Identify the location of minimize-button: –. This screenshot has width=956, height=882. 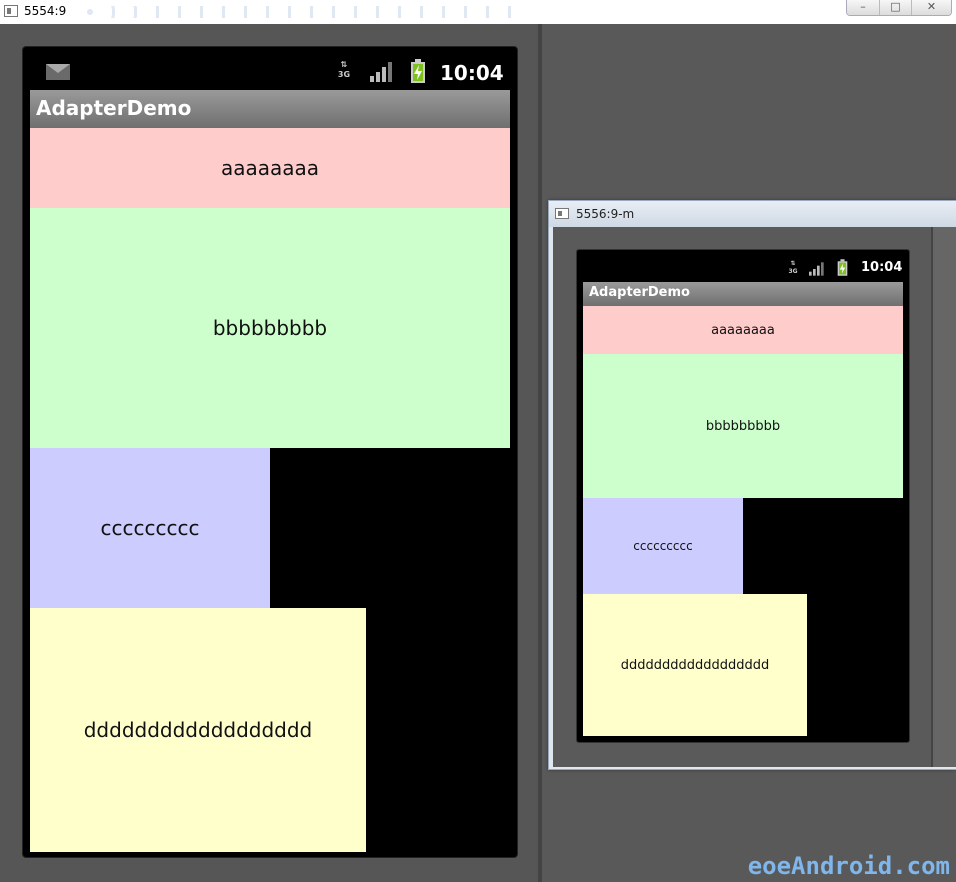
(863, 7).